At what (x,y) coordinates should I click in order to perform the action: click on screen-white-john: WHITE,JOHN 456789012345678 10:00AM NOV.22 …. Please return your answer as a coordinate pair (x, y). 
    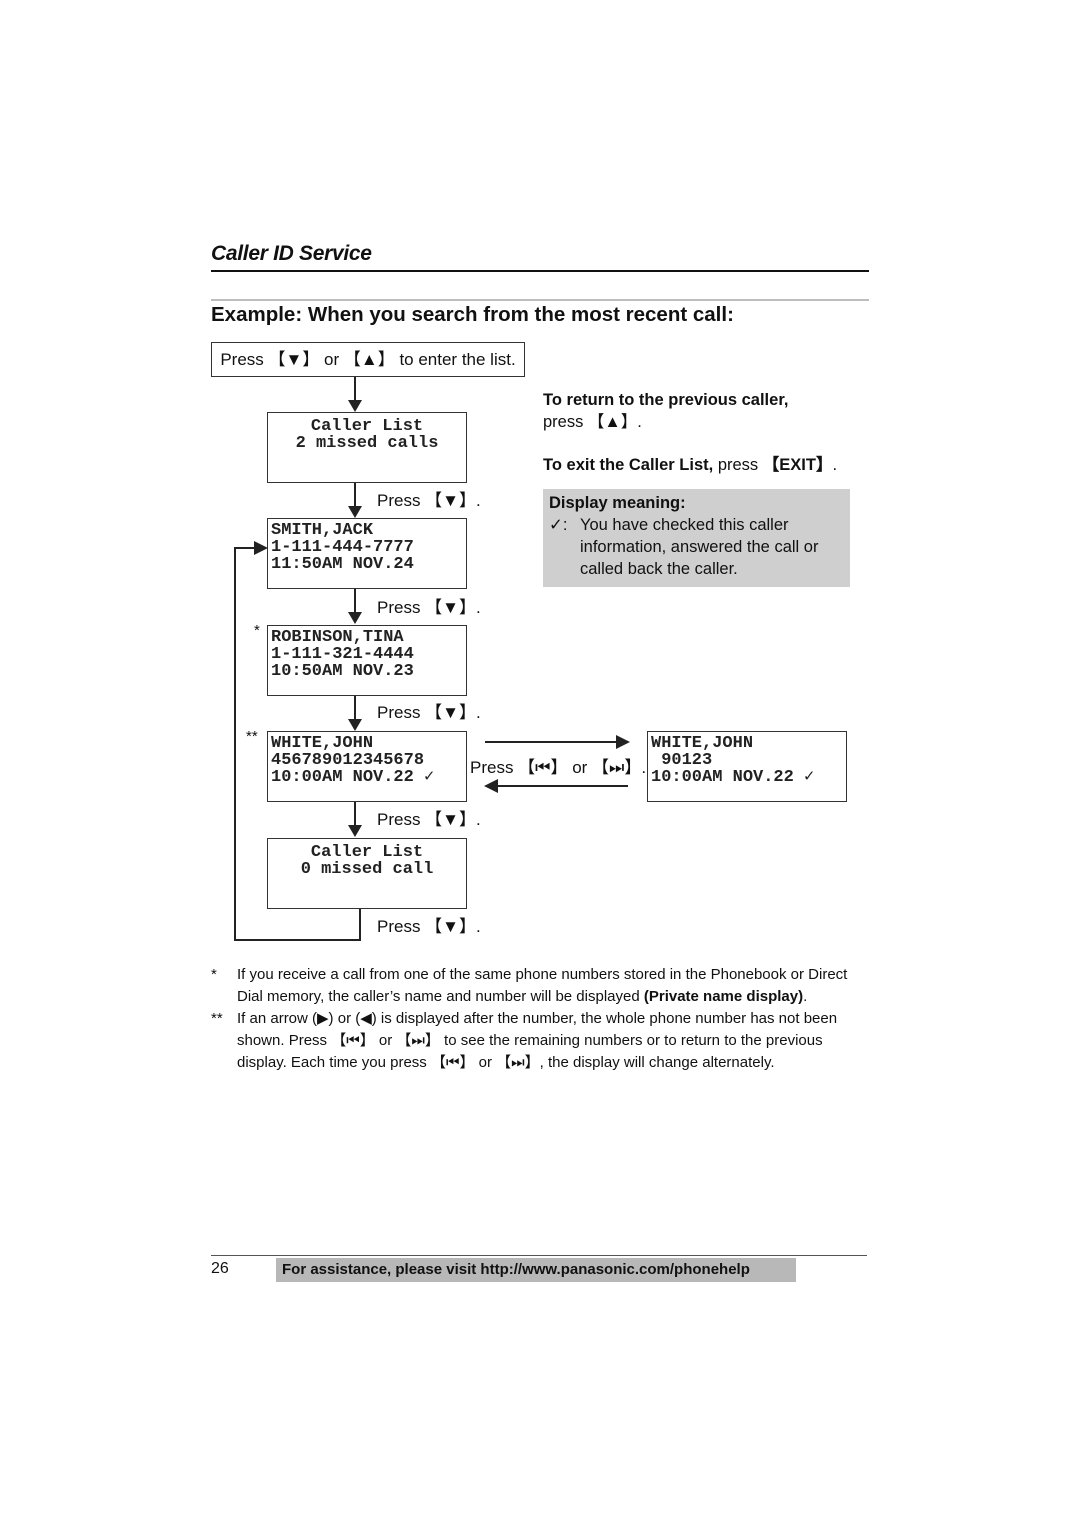
    Looking at the image, I should click on (367, 766).